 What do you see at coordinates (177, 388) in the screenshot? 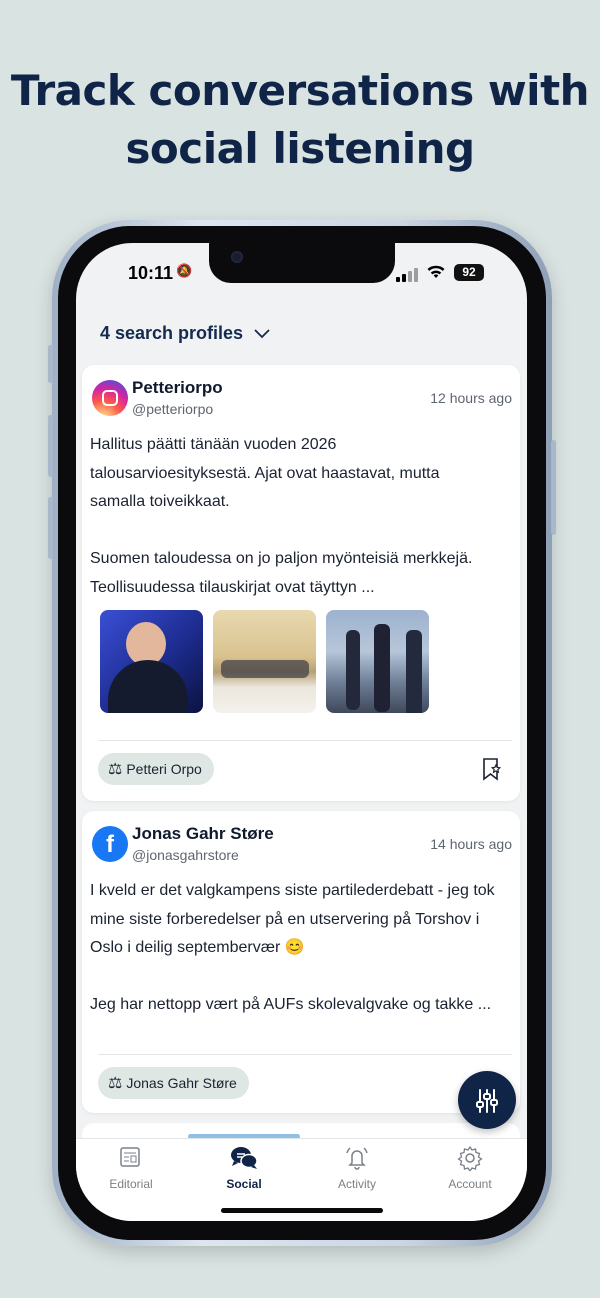
I see `post-author: Petteriorpo` at bounding box center [177, 388].